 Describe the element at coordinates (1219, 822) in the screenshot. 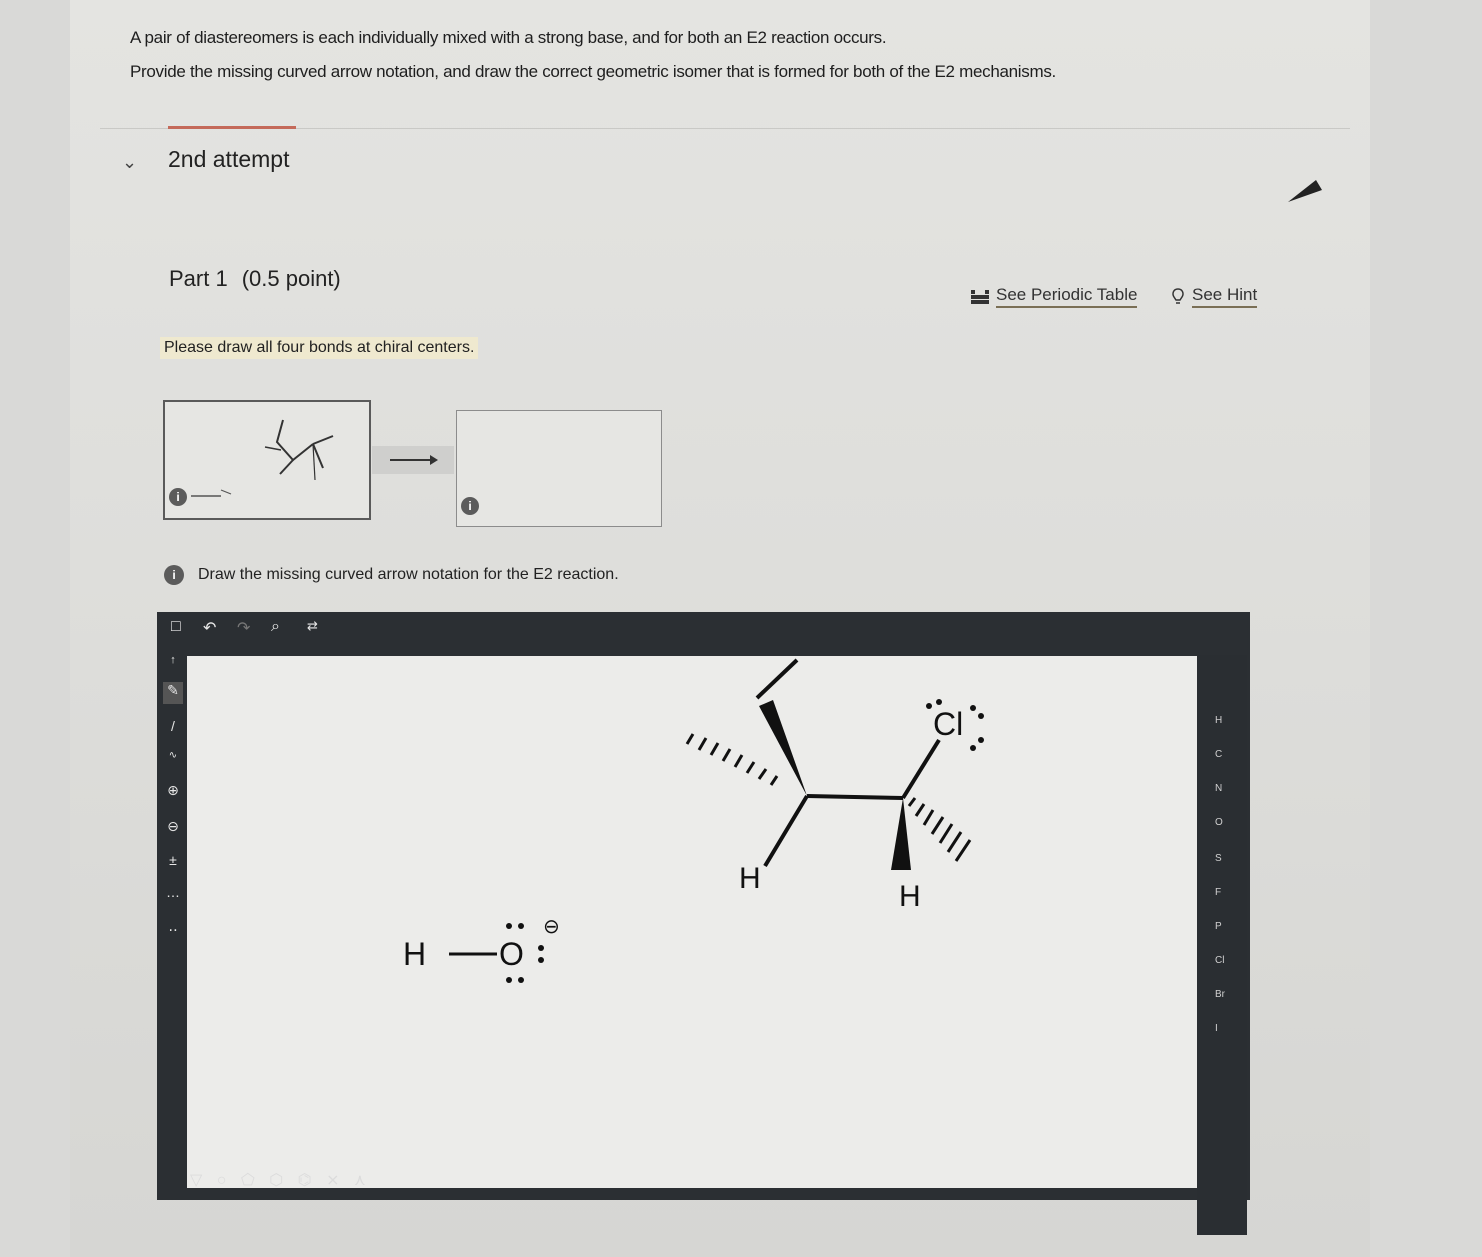

I see `element-o-button: O` at that location.